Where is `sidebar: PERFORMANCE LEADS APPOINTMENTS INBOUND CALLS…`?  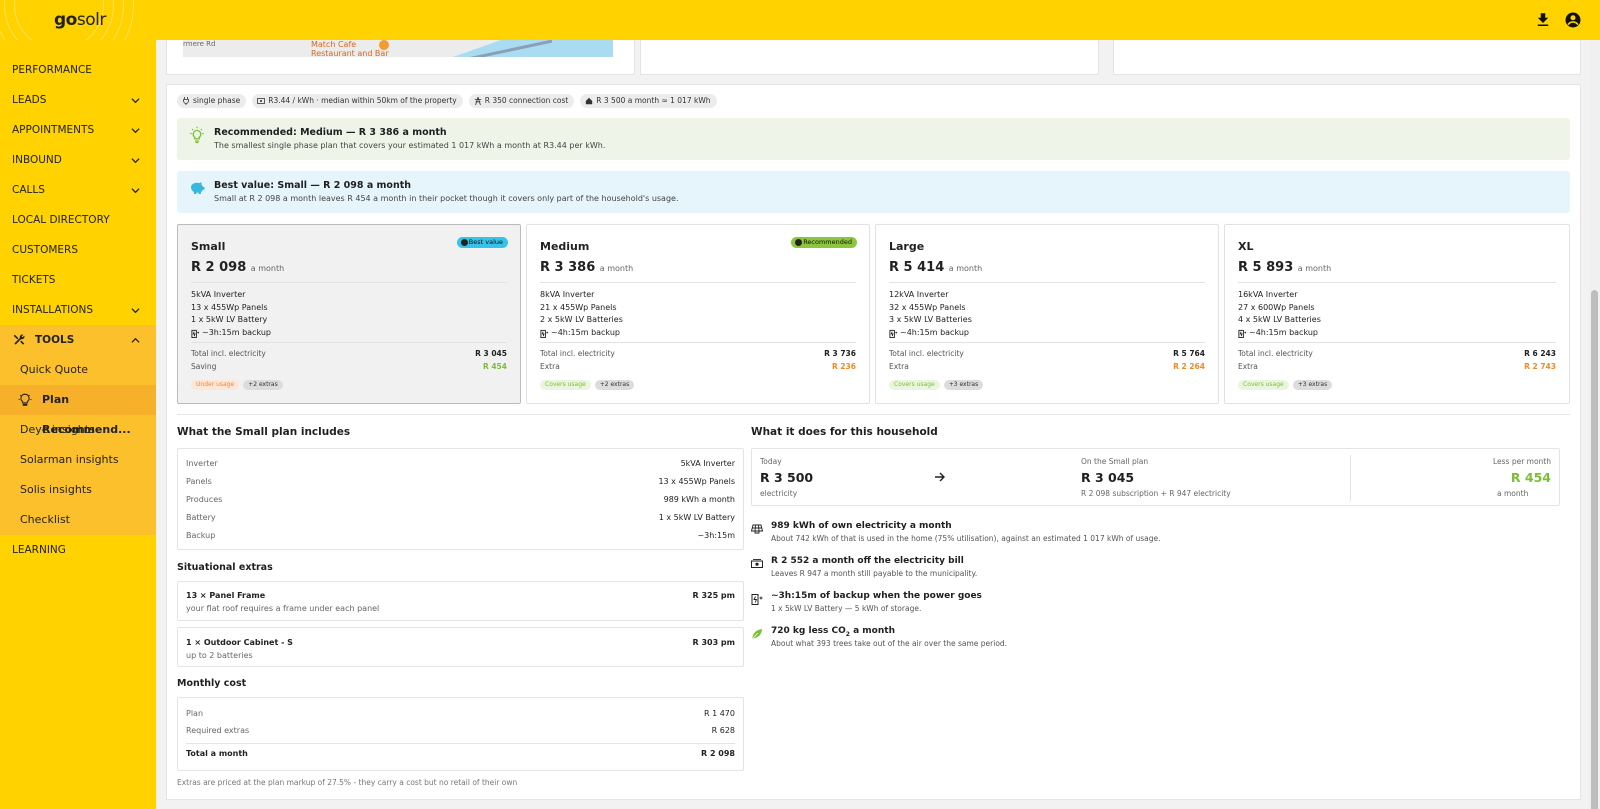
sidebar: PERFORMANCE LEADS APPOINTMENTS INBOUND CALLS… is located at coordinates (78, 424).